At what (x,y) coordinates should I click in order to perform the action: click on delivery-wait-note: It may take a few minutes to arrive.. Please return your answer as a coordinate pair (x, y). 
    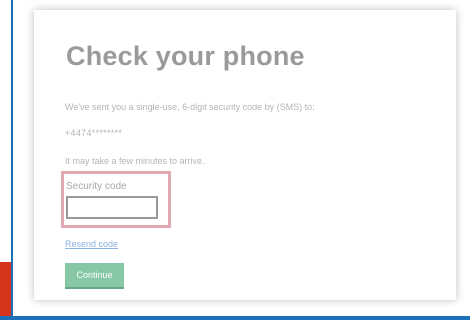
    Looking at the image, I should click on (135, 161).